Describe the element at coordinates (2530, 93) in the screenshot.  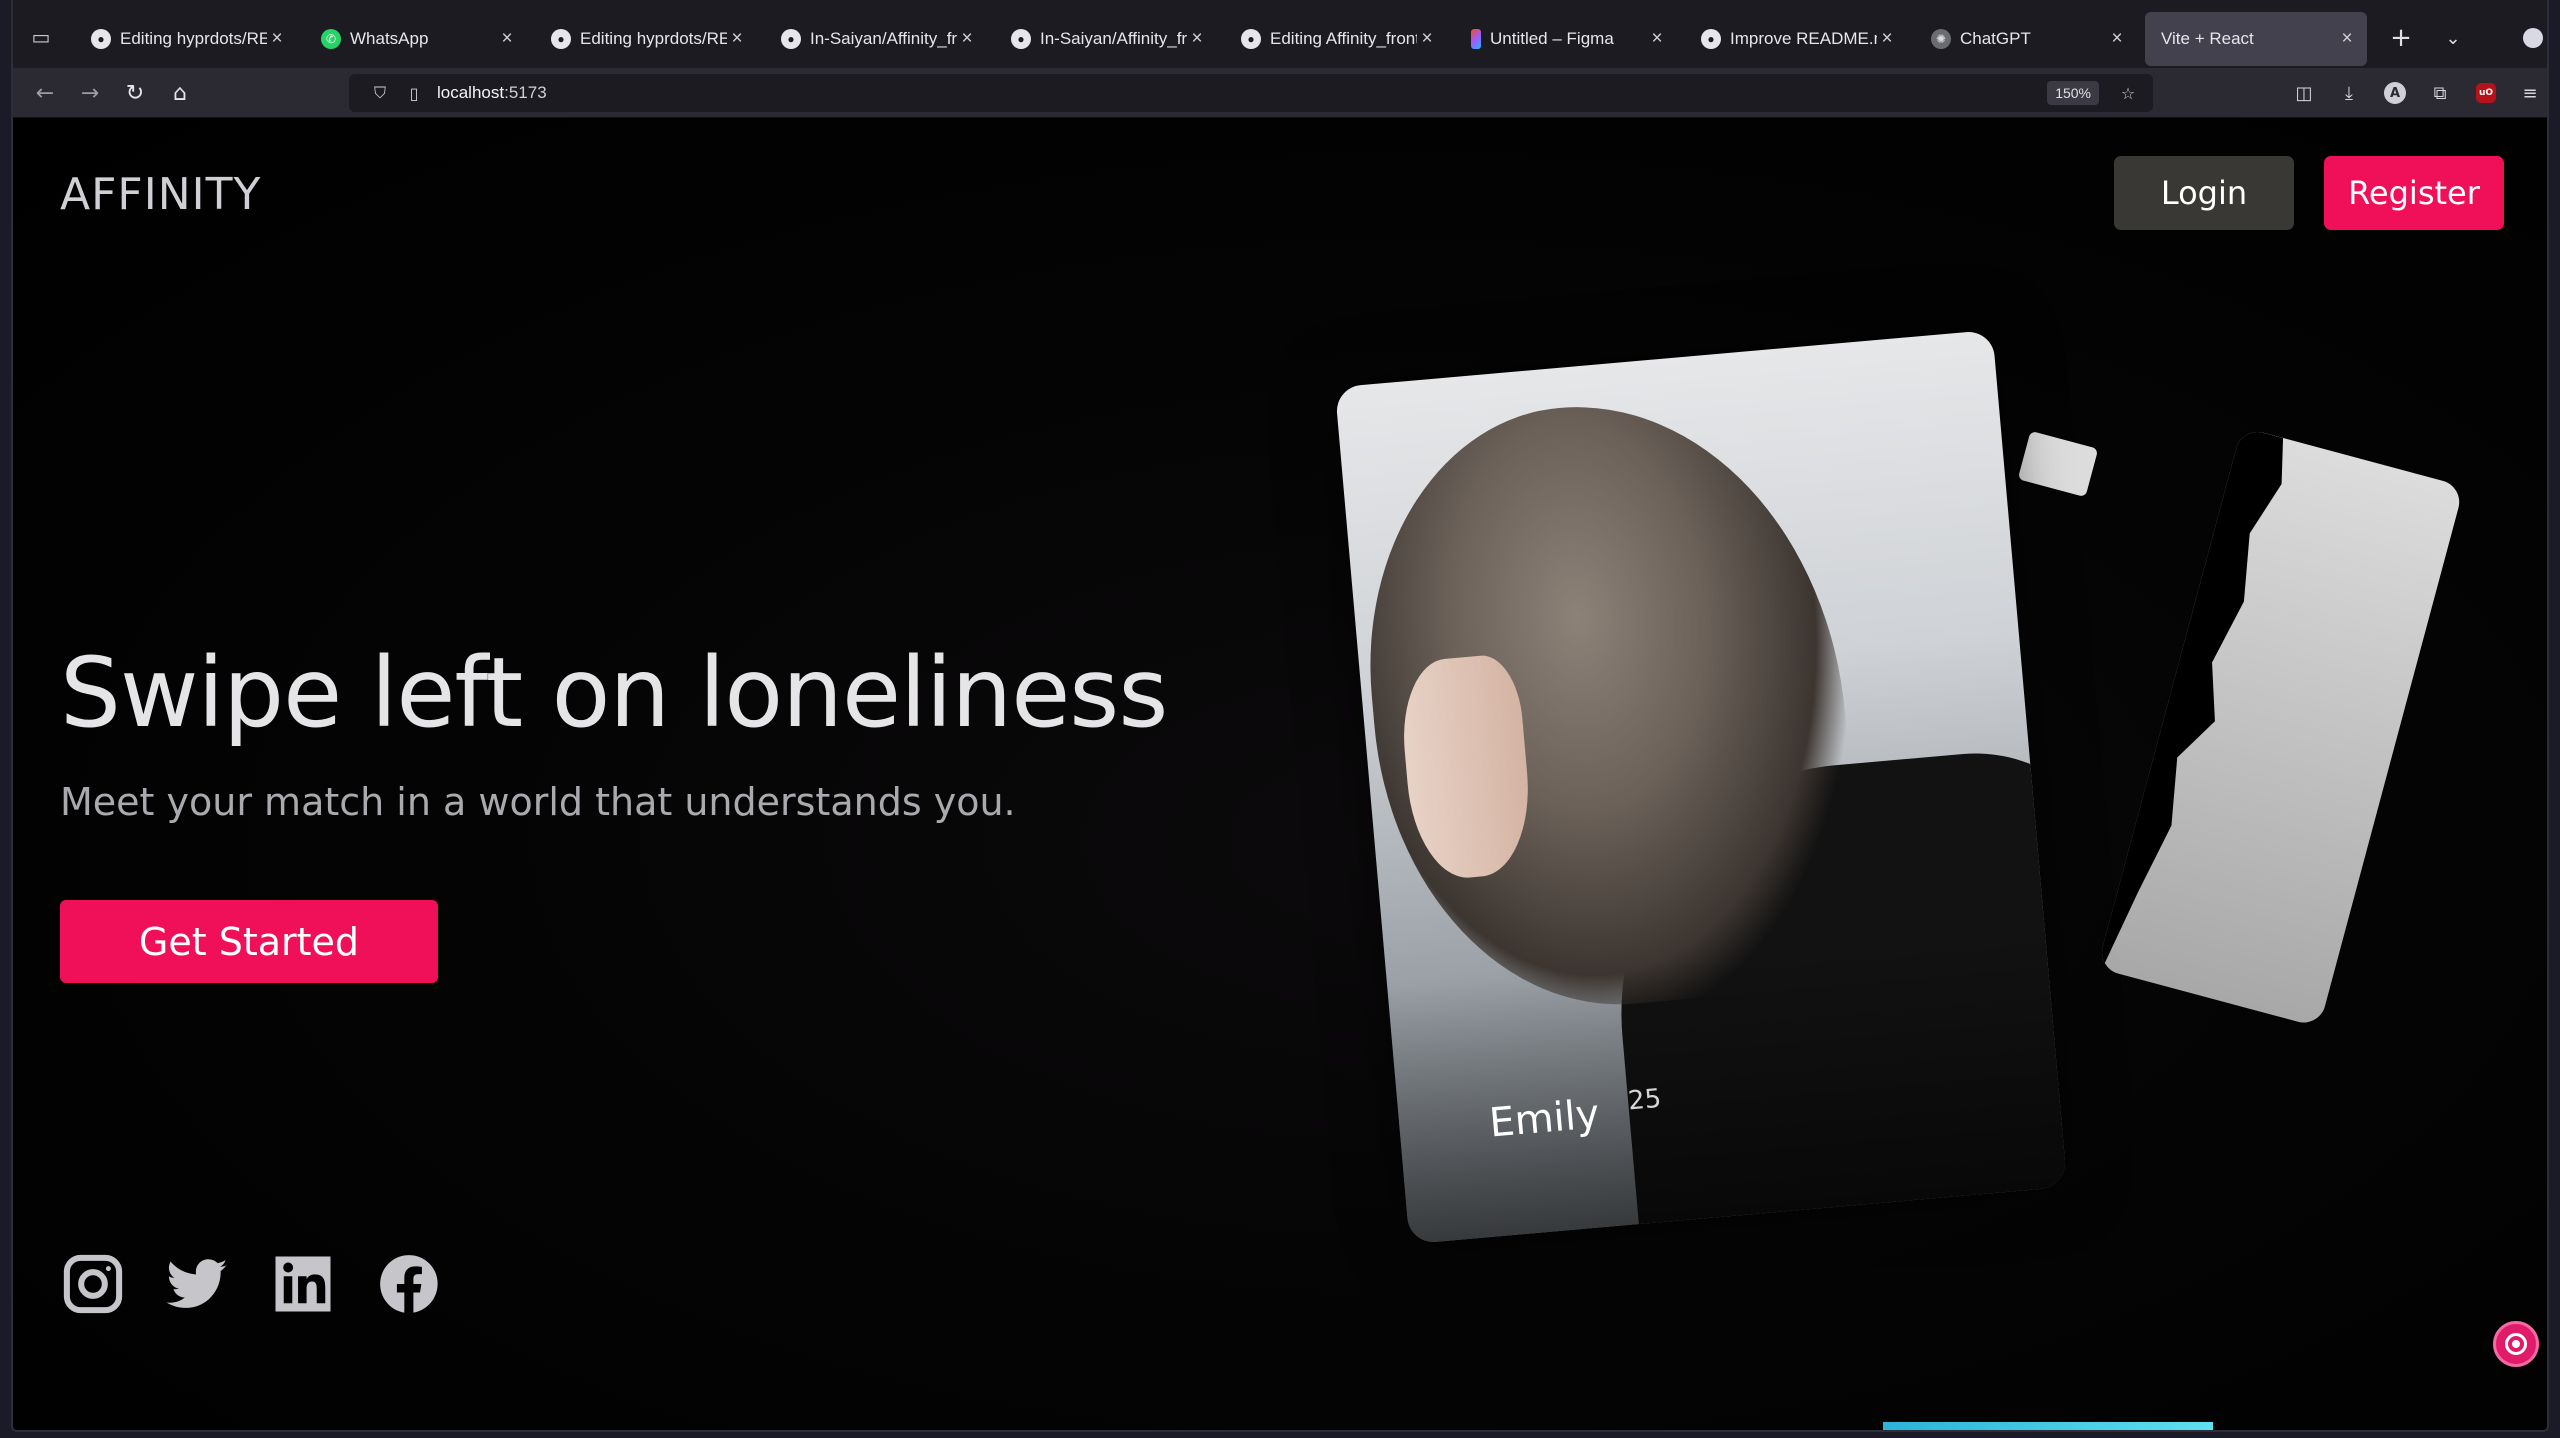
I see `menu-icon: ≡` at that location.